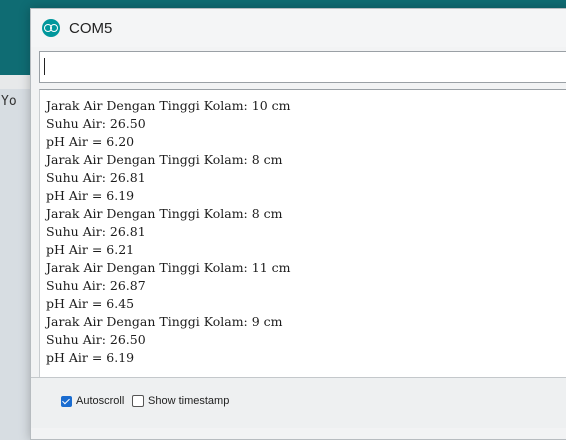  What do you see at coordinates (90, 141) in the screenshot?
I see `serial-line: pH Air = 6.20` at bounding box center [90, 141].